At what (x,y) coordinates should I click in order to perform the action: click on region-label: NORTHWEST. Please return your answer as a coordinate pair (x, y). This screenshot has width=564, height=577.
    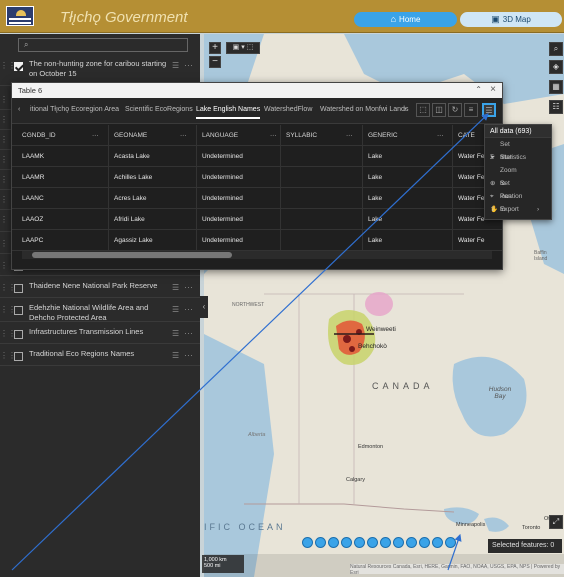
    Looking at the image, I should click on (248, 305).